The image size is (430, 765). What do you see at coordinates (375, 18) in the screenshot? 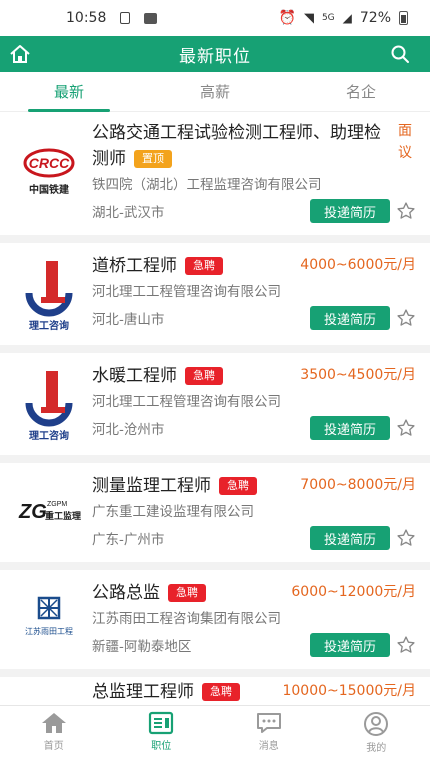
I see `battery-percent: 72%` at bounding box center [375, 18].